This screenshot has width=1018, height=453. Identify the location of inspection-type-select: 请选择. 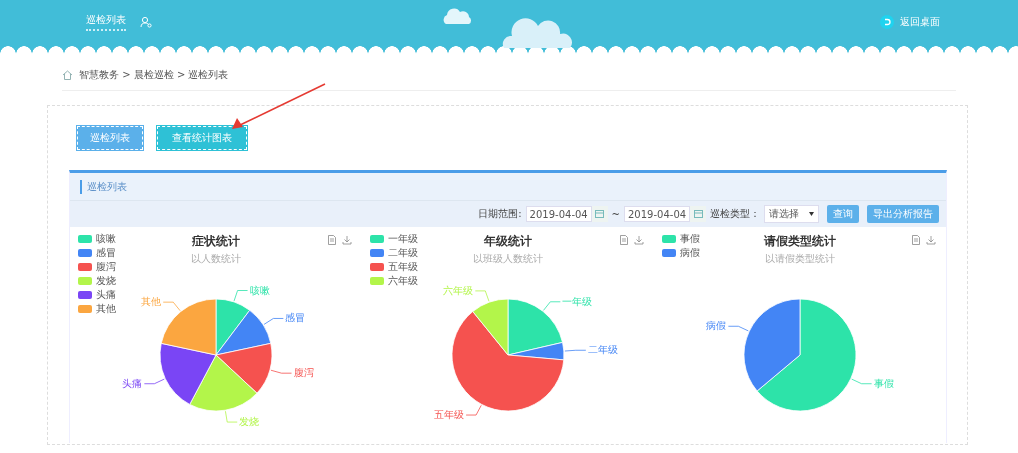
(791, 214).